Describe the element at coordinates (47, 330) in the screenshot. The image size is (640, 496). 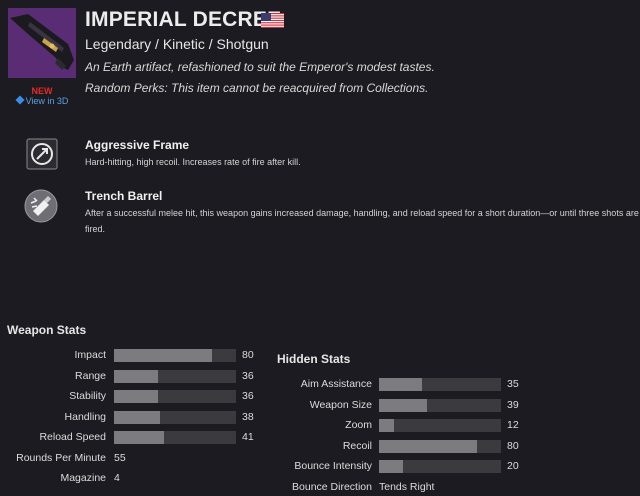
I see `weapon-stats-title: Weapon Stats` at that location.